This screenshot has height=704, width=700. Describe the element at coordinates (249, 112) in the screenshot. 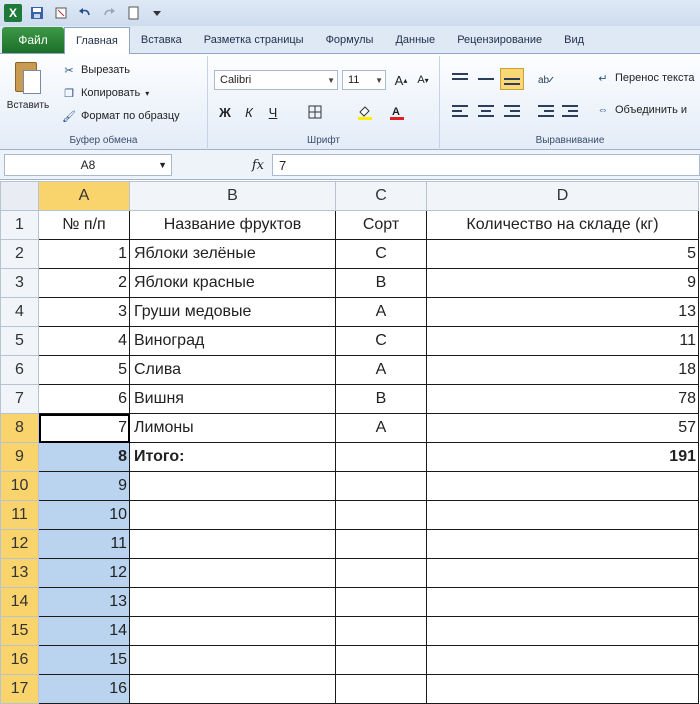

I see `italic-button: К` at that location.